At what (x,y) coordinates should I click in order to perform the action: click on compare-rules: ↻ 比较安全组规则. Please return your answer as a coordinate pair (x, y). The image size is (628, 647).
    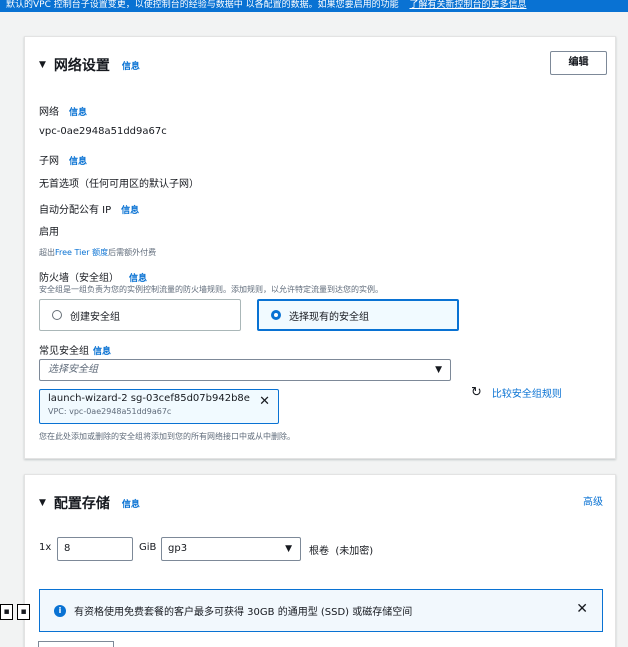
    Looking at the image, I should click on (516, 392).